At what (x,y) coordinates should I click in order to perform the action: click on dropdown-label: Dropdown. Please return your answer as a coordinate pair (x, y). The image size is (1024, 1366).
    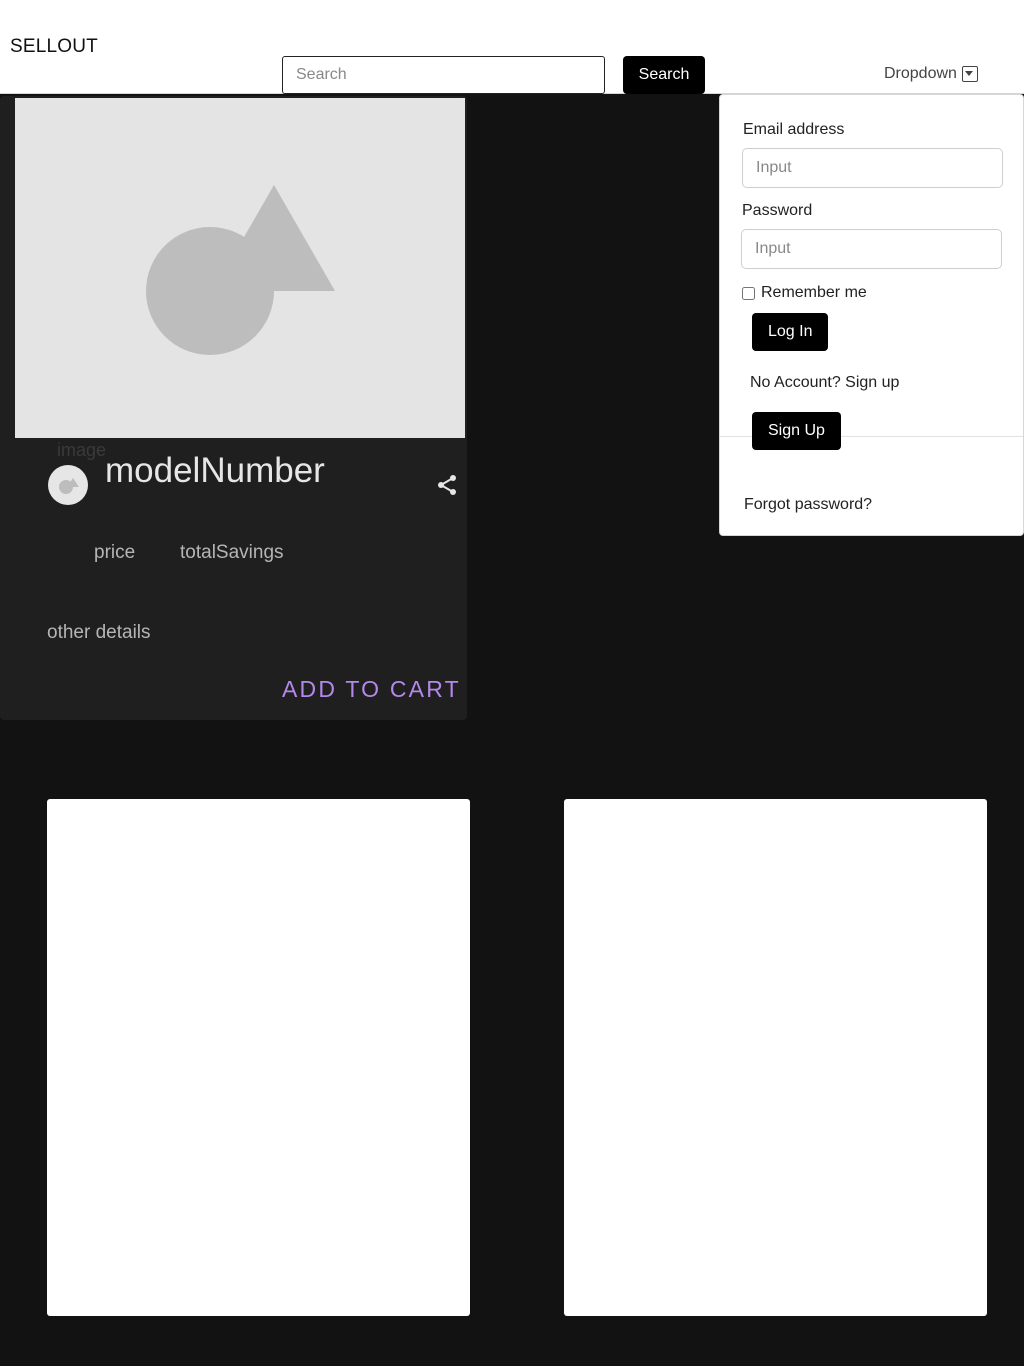
    Looking at the image, I should click on (920, 73).